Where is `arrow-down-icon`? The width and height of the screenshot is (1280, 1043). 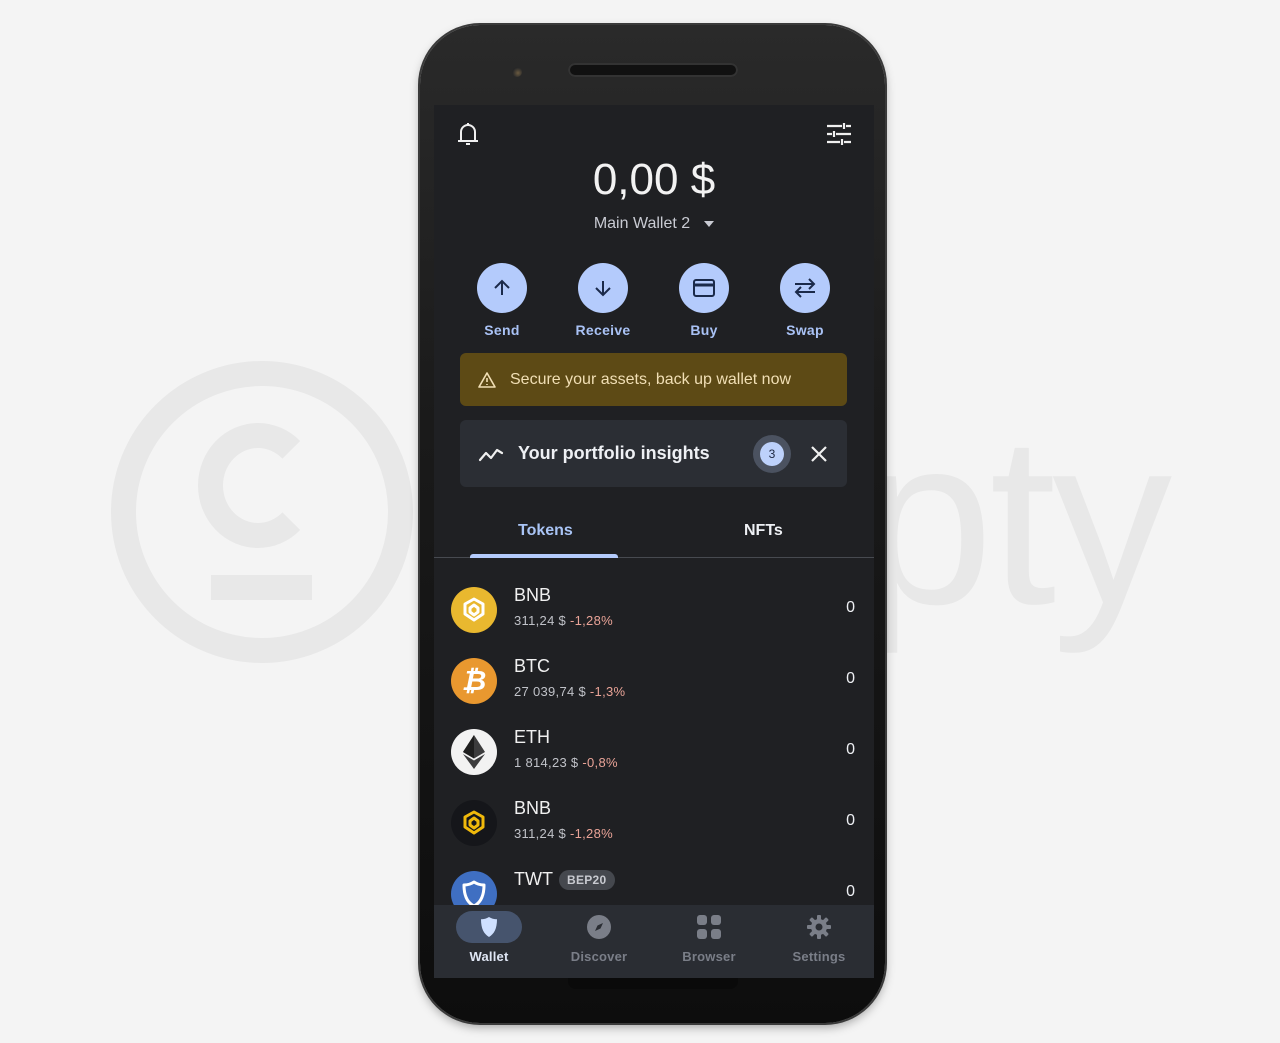 arrow-down-icon is located at coordinates (603, 289).